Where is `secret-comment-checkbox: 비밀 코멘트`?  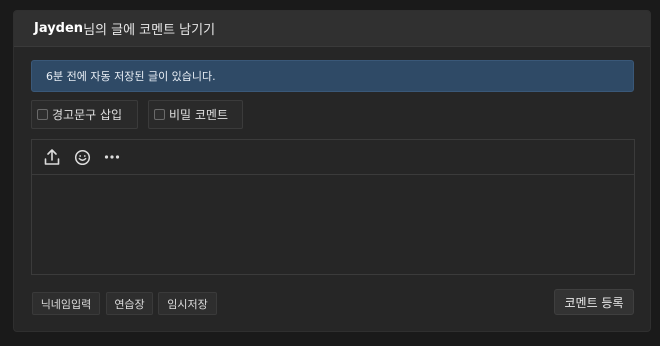
secret-comment-checkbox: 비밀 코멘트 is located at coordinates (195, 114).